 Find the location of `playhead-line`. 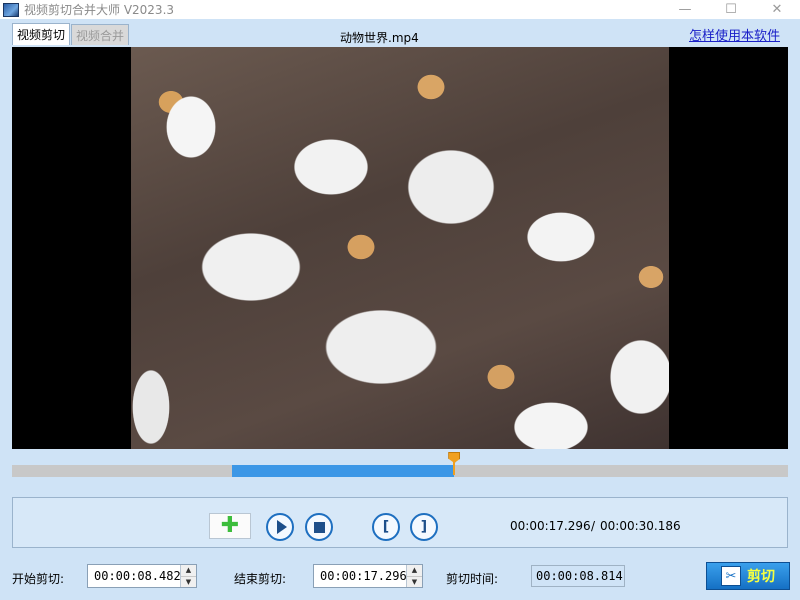

playhead-line is located at coordinates (454, 468).